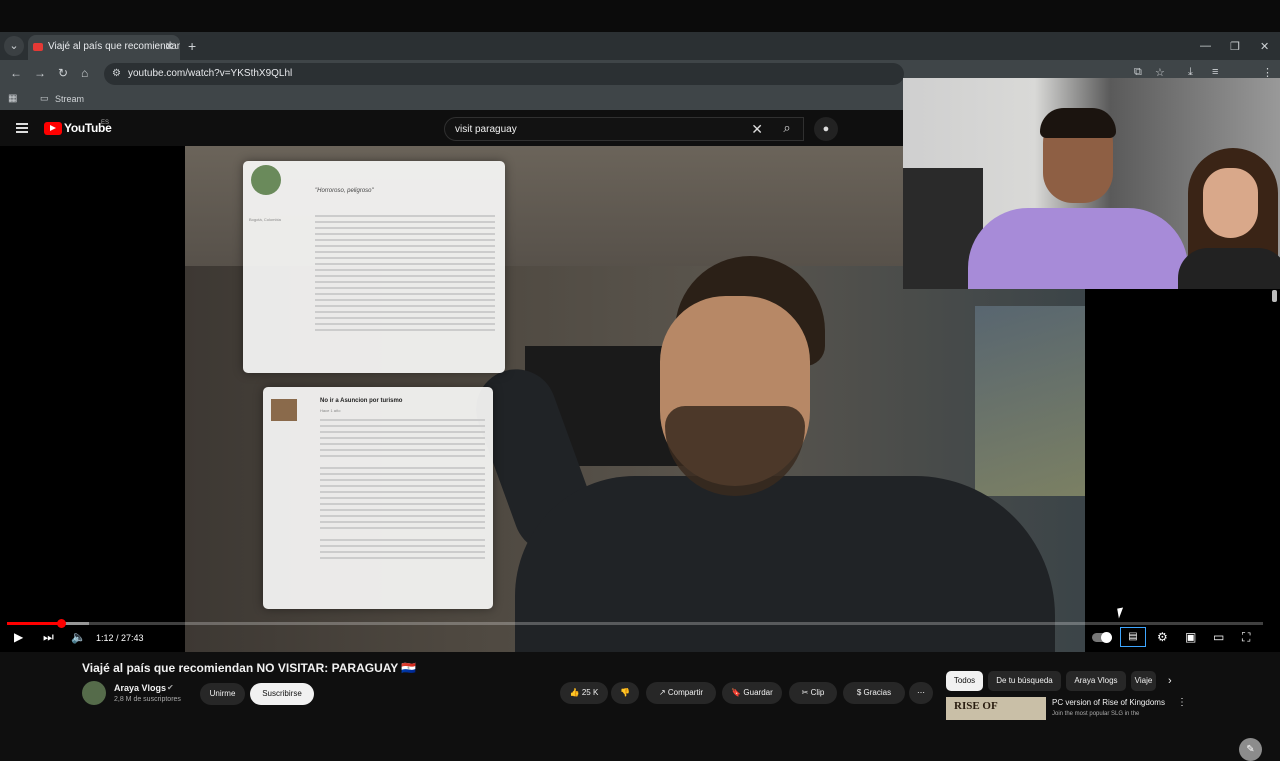 This screenshot has width=1280, height=761. I want to click on clip-button: ✂ Clip, so click(813, 693).